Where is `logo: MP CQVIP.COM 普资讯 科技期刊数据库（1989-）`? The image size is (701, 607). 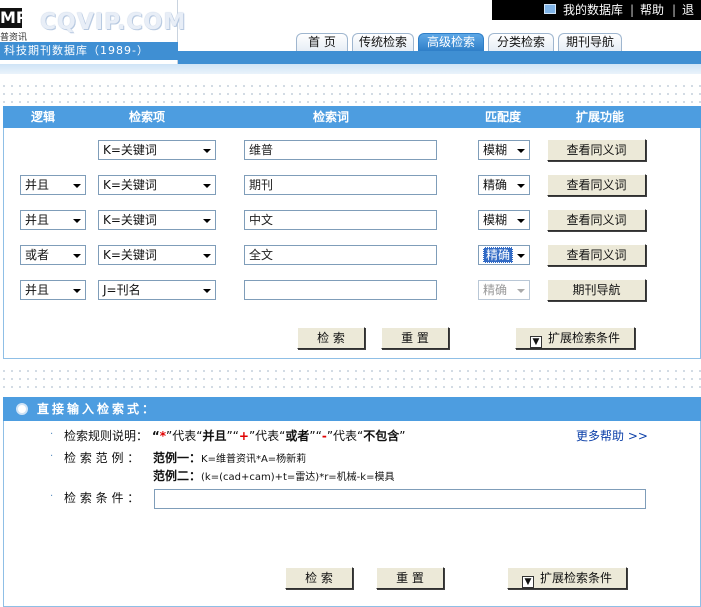 logo: MP CQVIP.COM 普资讯 科技期刊数据库（1989-） is located at coordinates (92, 32).